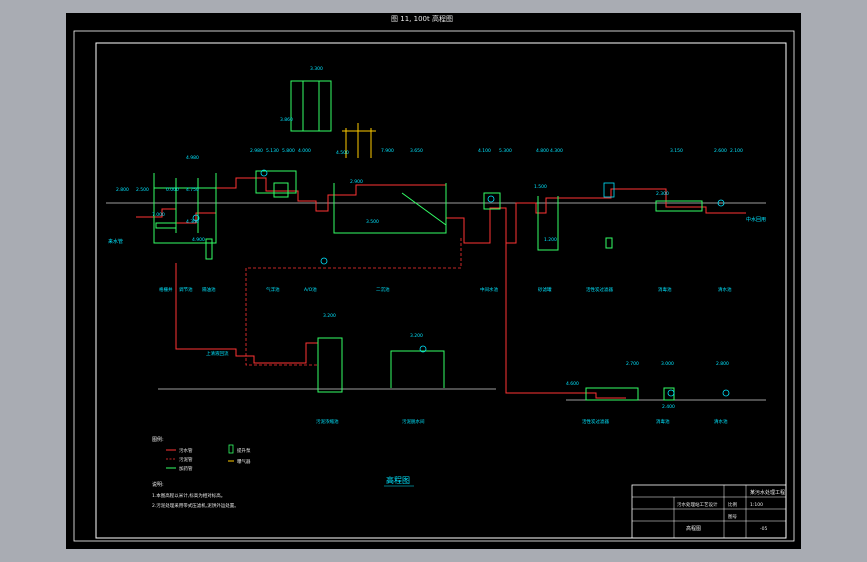  Describe the element at coordinates (767, 492) in the screenshot. I see `svg-text: 某污水处理工程` at that location.